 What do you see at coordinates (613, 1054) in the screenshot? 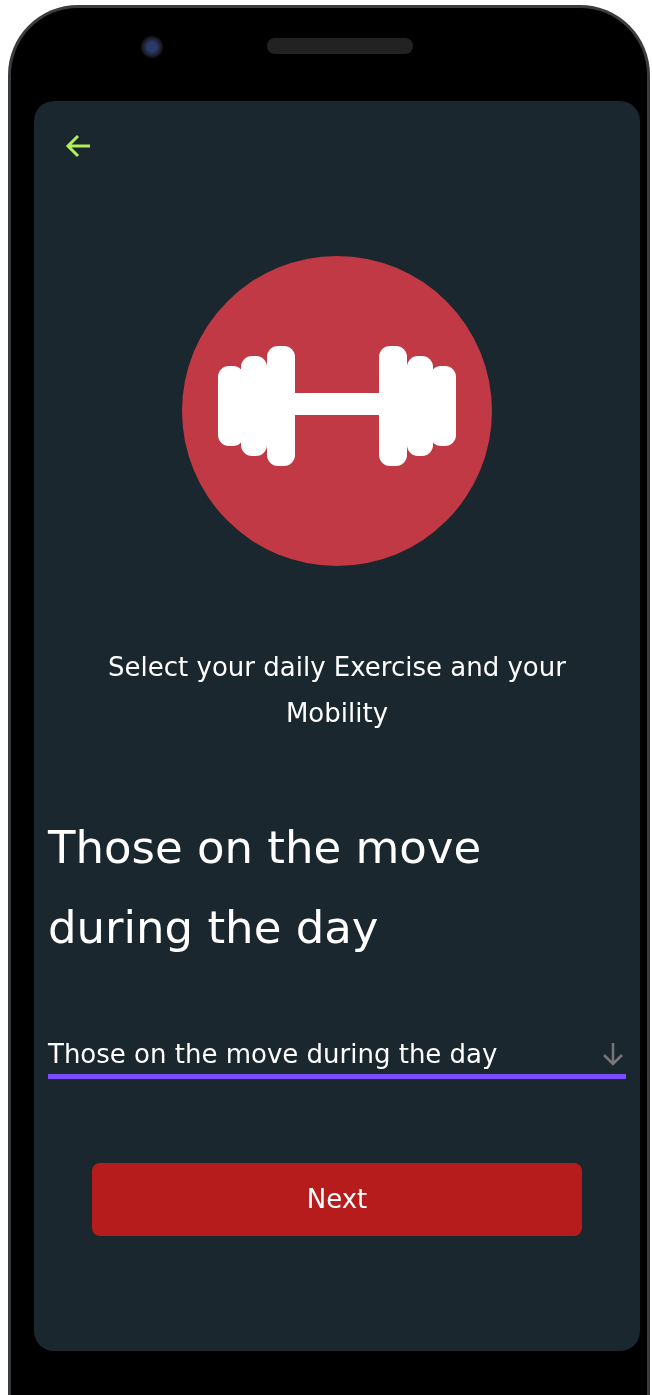
I see `down-arrow-icon` at bounding box center [613, 1054].